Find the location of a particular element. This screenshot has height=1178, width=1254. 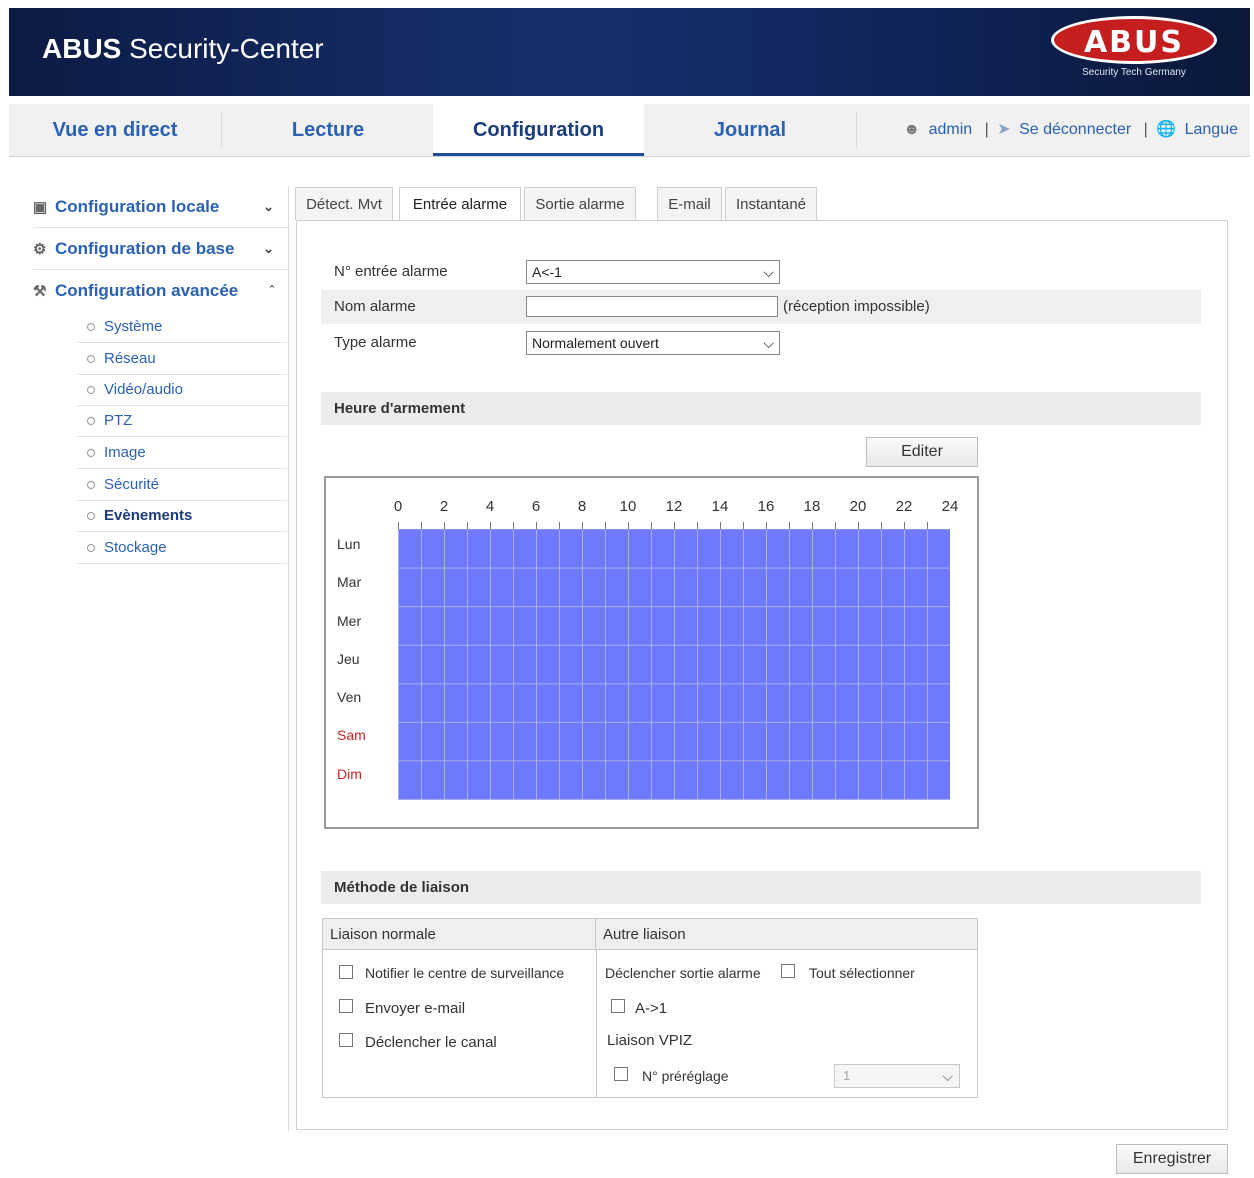

hour-label: 24 is located at coordinates (950, 506).